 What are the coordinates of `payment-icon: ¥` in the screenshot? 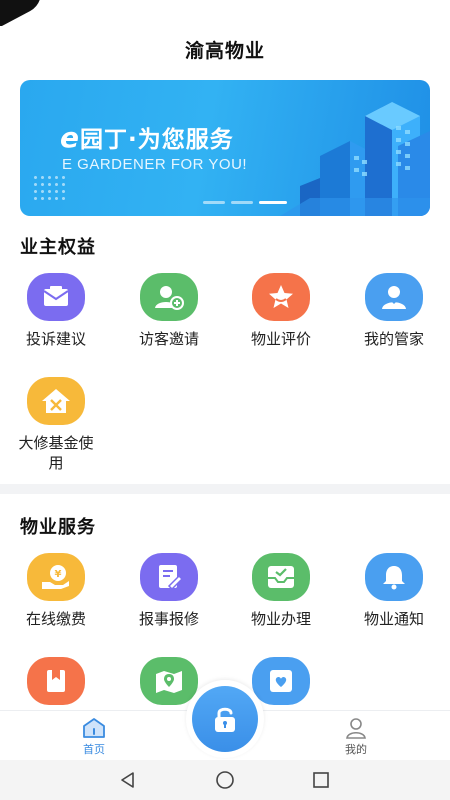 It's located at (56, 577).